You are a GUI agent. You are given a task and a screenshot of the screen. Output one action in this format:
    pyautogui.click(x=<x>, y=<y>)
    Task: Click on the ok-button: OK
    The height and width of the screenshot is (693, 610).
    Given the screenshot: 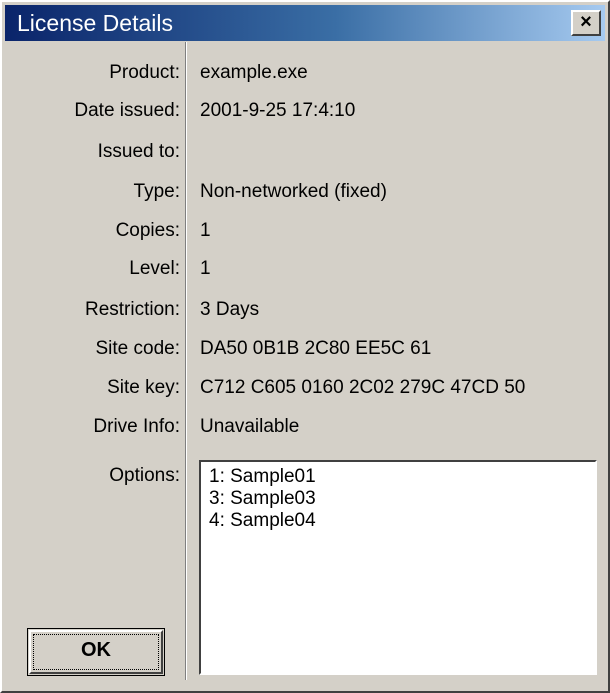 What is the action you would take?
    pyautogui.click(x=96, y=652)
    